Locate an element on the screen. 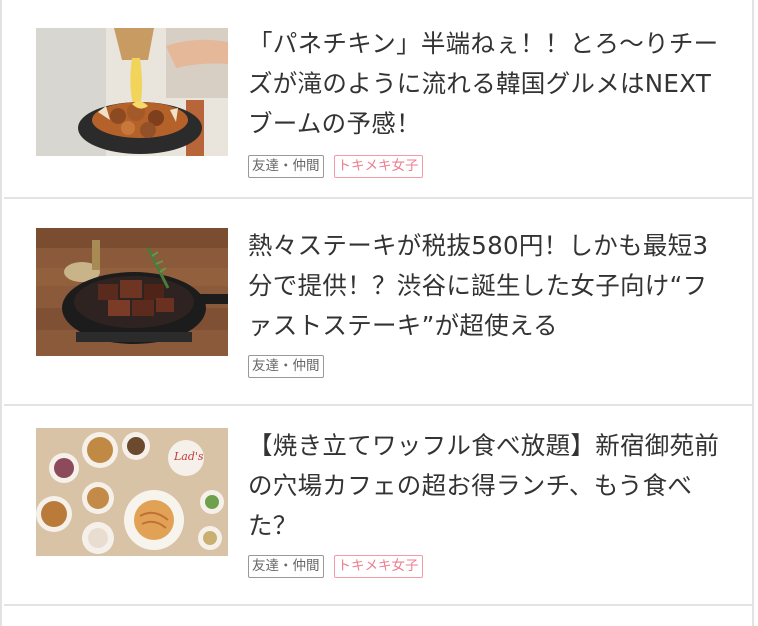 This screenshot has width=758, height=626. article-thumbnail-steak is located at coordinates (132, 292).